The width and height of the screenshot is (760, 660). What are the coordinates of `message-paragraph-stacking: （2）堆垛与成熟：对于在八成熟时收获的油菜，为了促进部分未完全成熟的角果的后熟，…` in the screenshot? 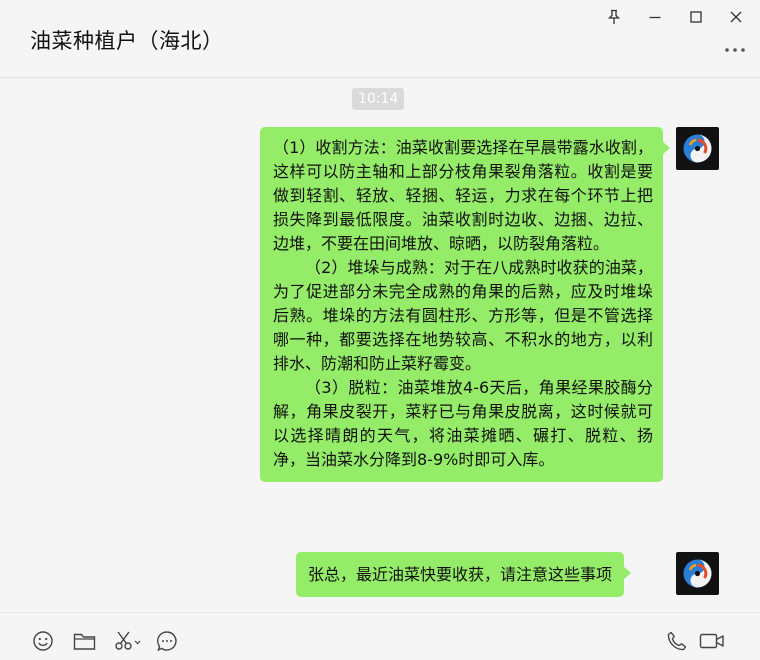 It's located at (463, 315).